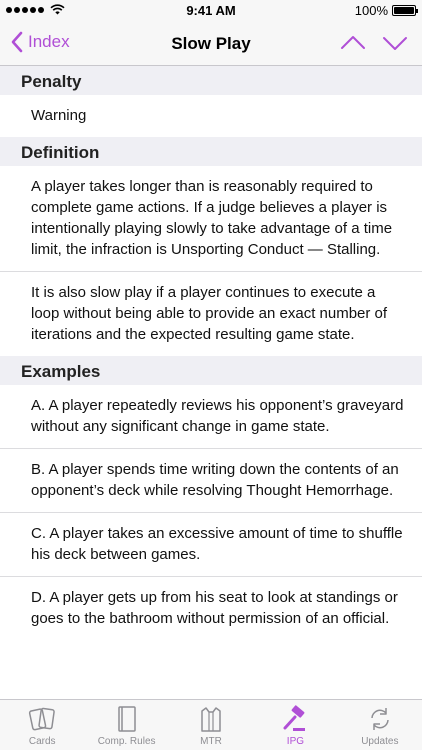 The image size is (422, 750). I want to click on section-header-examples: Examples, so click(211, 370).